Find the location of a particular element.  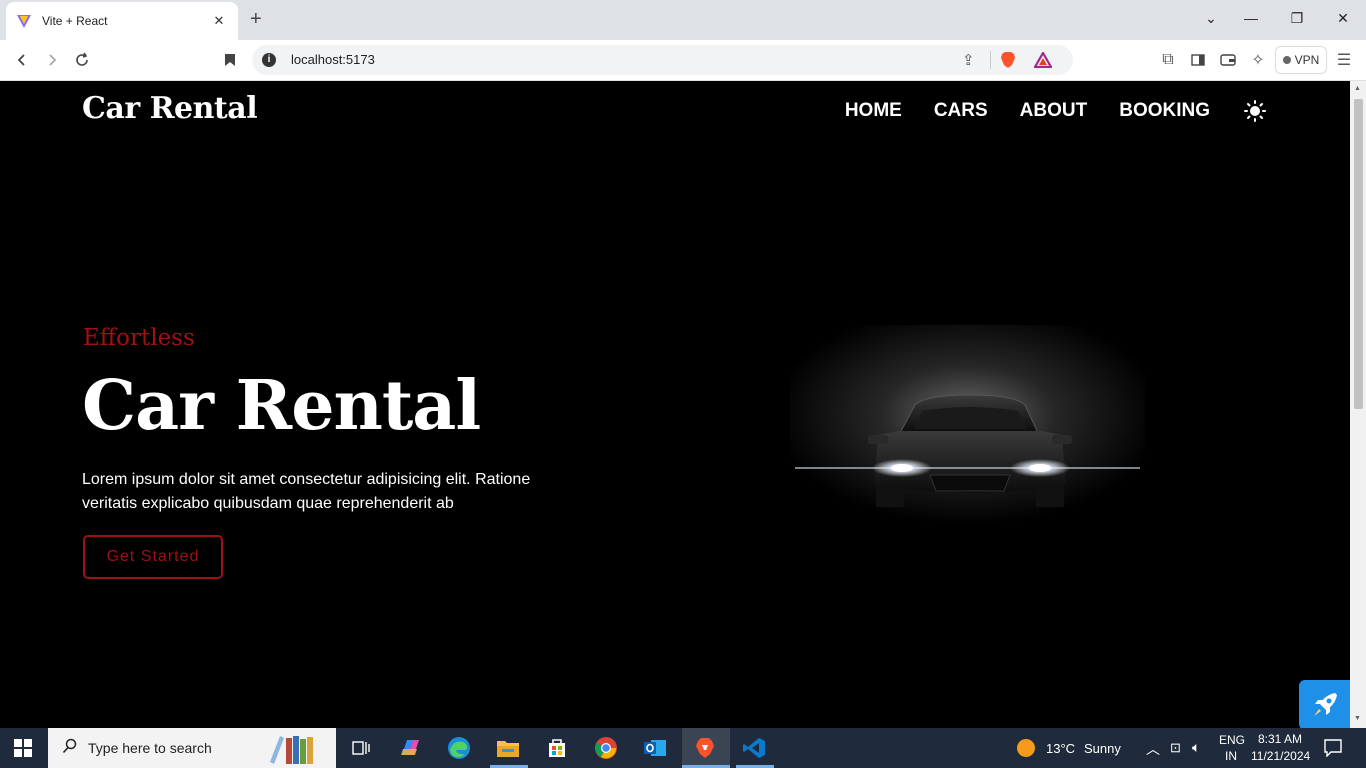

forward-arrow-icon is located at coordinates (52, 60).